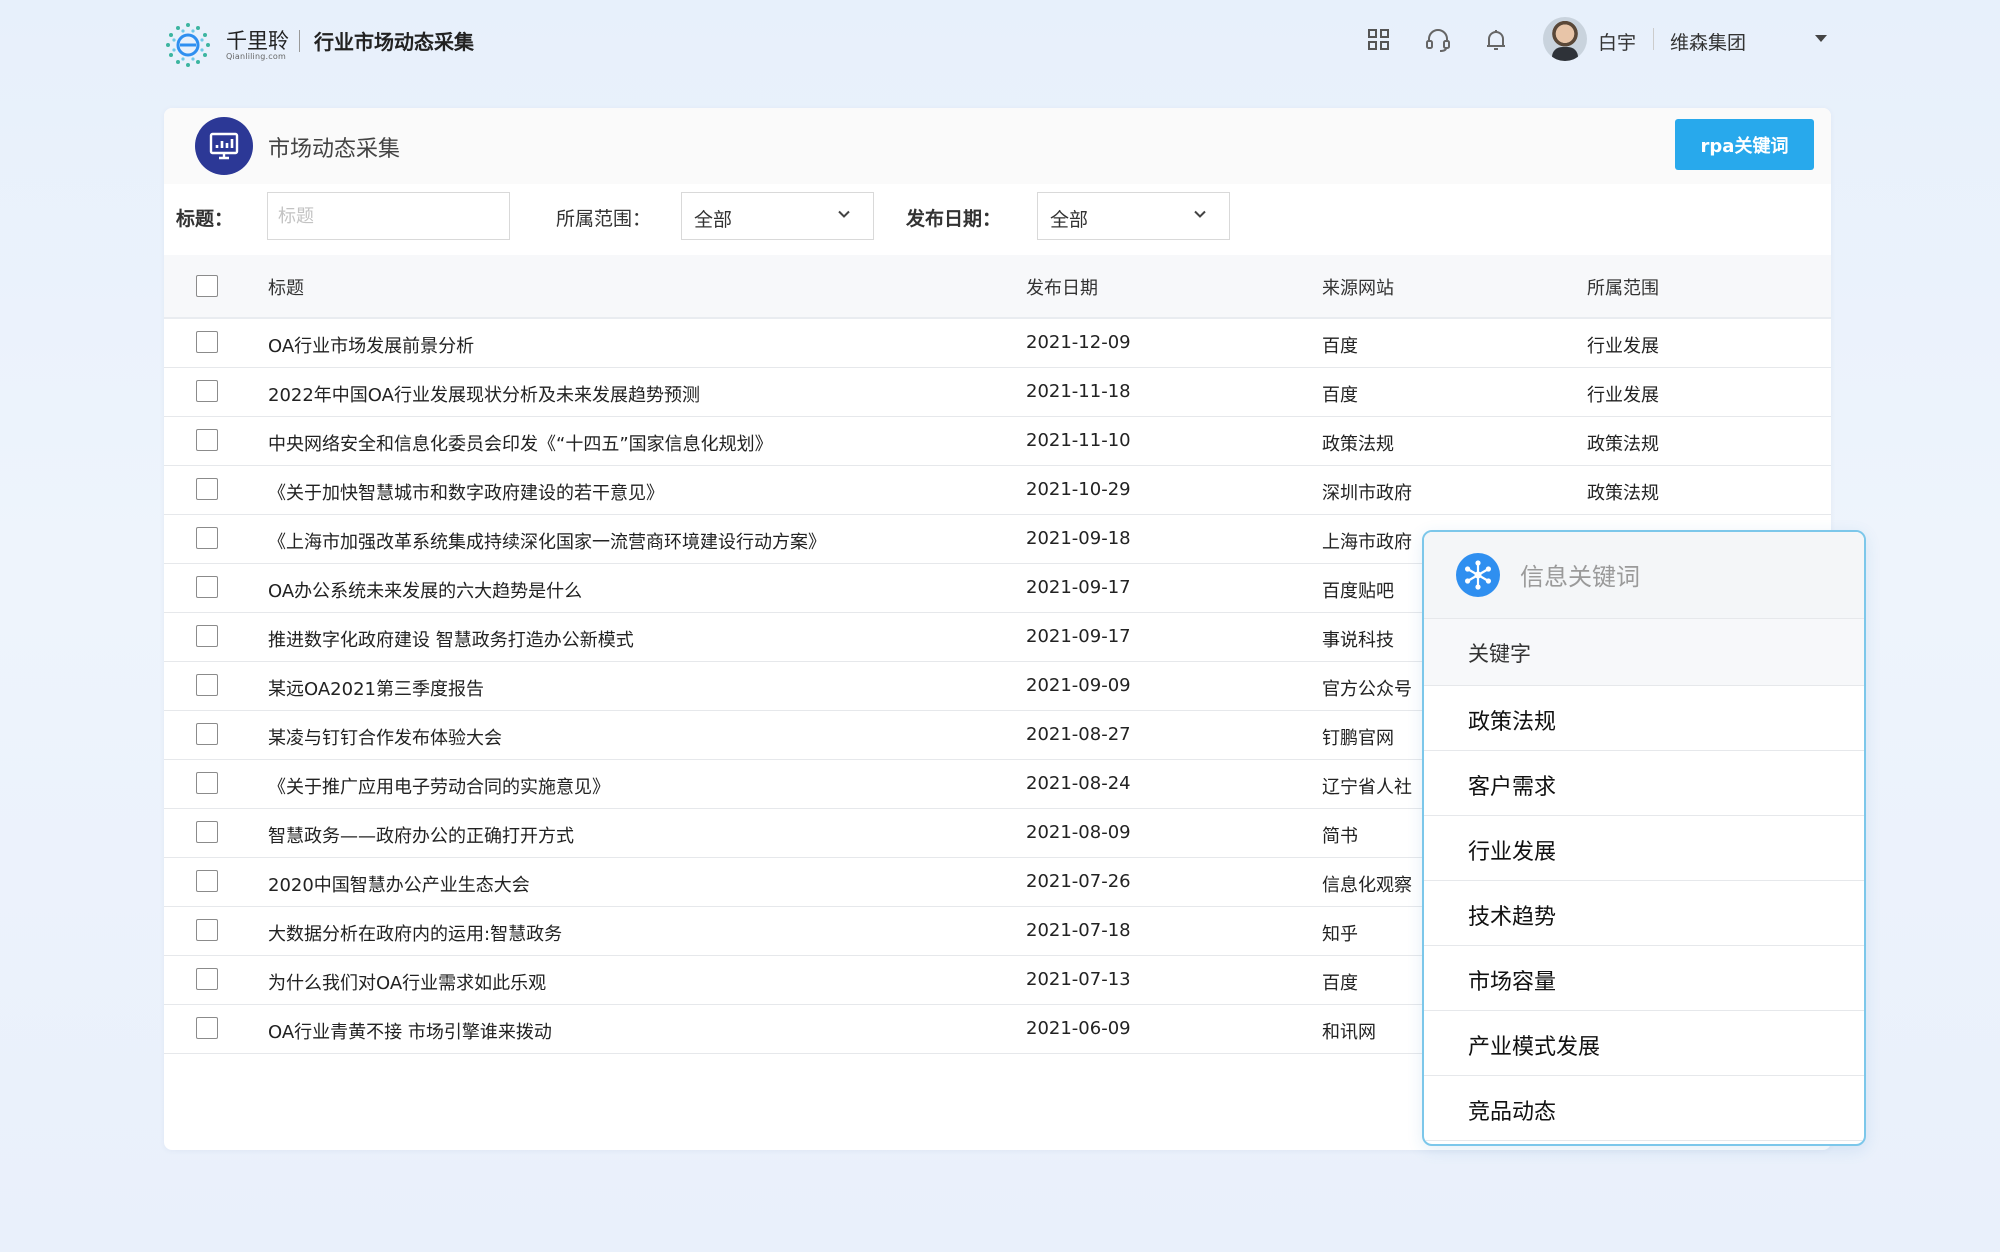  Describe the element at coordinates (1367, 787) in the screenshot. I see `row-source: 辽宁省人社` at that location.